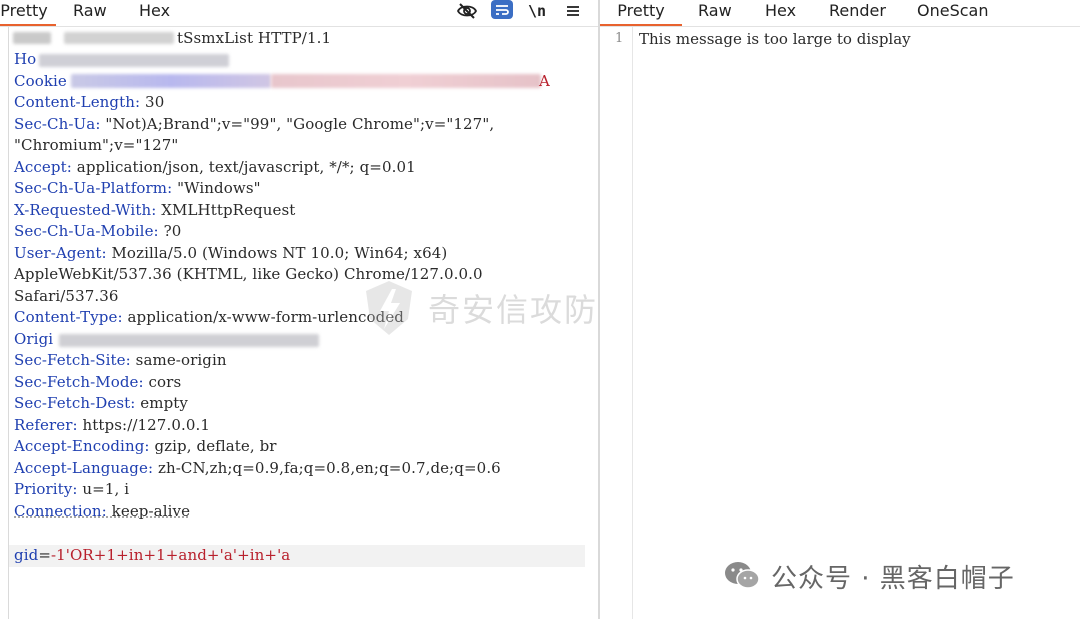 The image size is (1080, 619). I want to click on header-value: u=1, i, so click(103, 489).